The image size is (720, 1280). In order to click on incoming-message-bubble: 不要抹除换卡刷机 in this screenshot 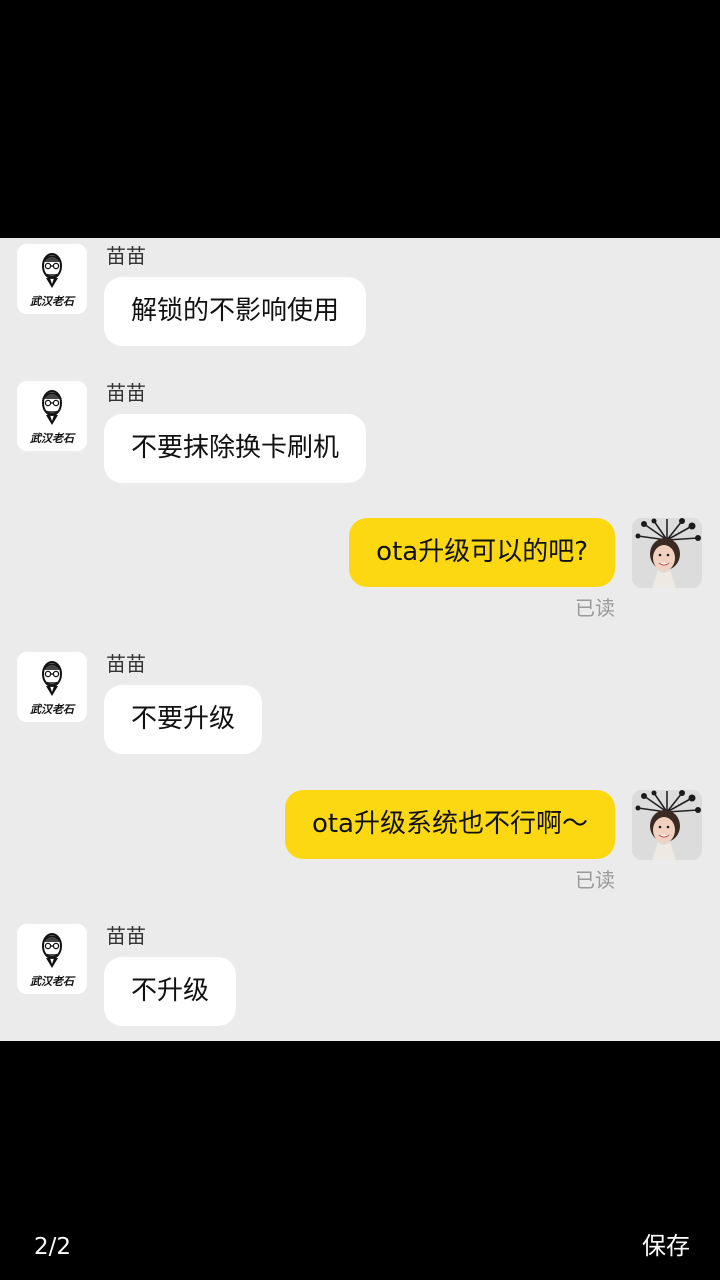, I will do `click(235, 448)`.